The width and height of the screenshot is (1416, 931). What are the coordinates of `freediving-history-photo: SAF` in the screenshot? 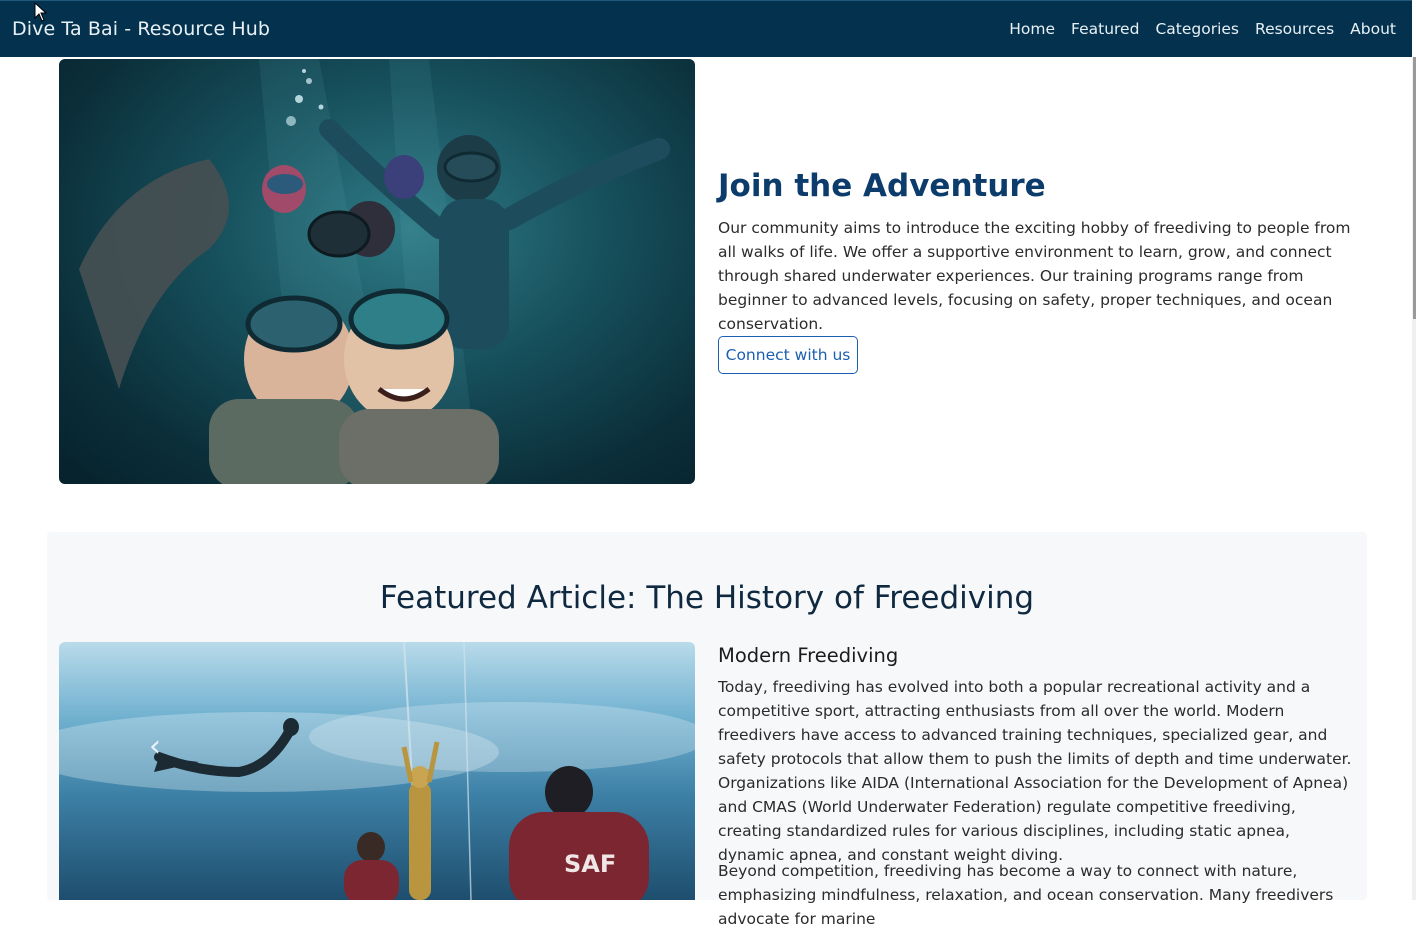 It's located at (377, 771).